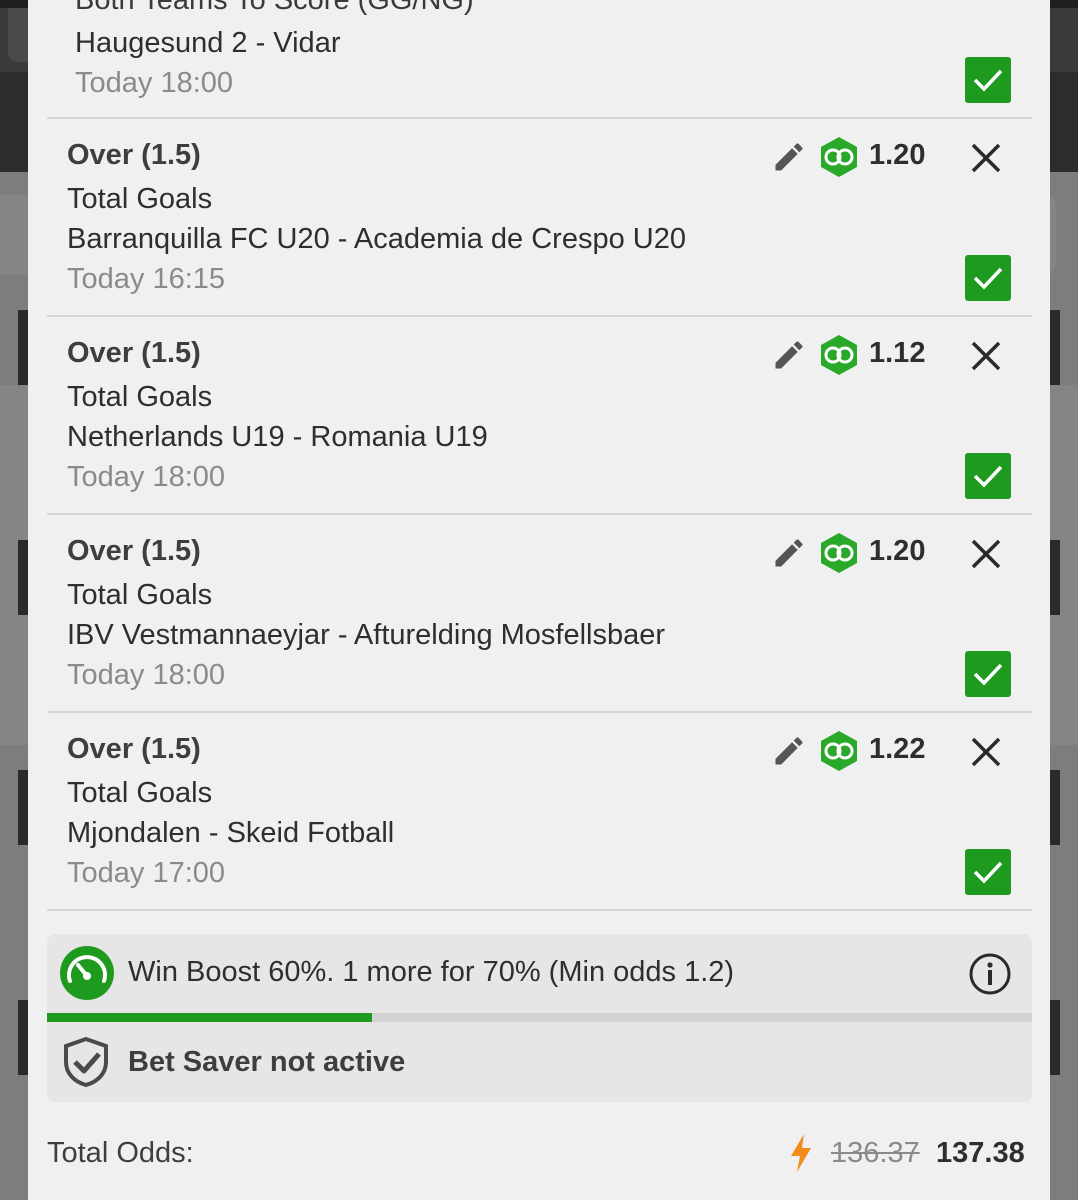  I want to click on selection-match: Mjondalen - Skeid Fotball, so click(231, 833).